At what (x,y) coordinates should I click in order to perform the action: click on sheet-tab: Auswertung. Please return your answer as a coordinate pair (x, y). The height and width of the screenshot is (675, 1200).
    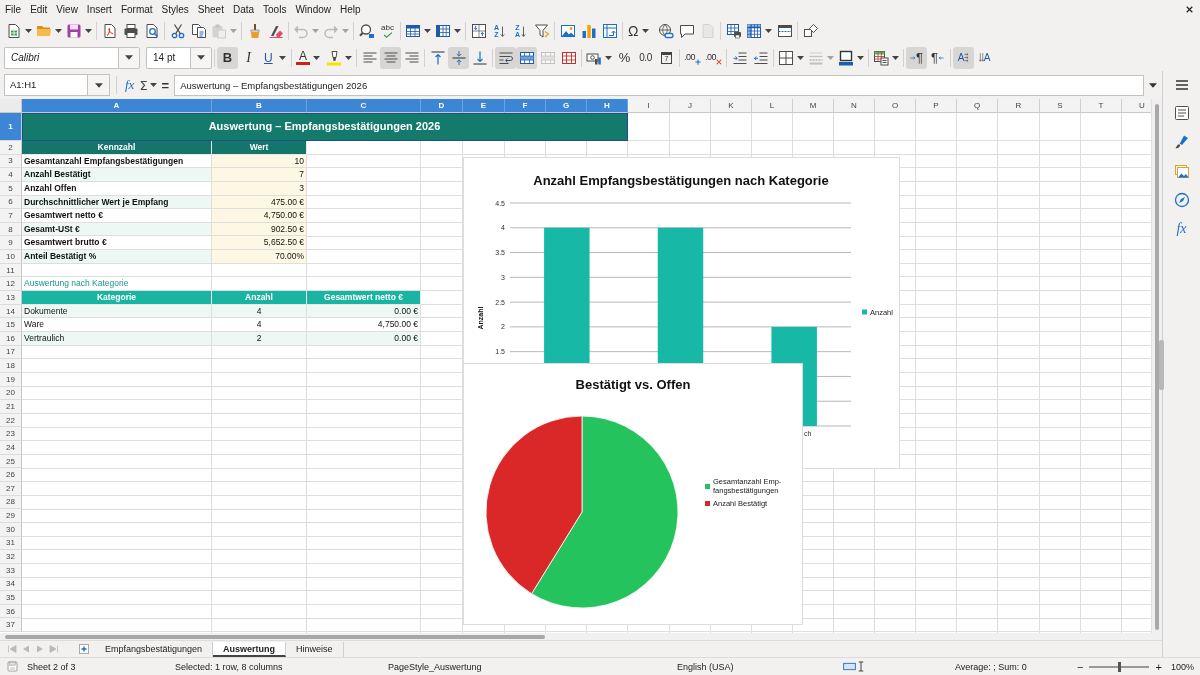
    Looking at the image, I should click on (250, 649).